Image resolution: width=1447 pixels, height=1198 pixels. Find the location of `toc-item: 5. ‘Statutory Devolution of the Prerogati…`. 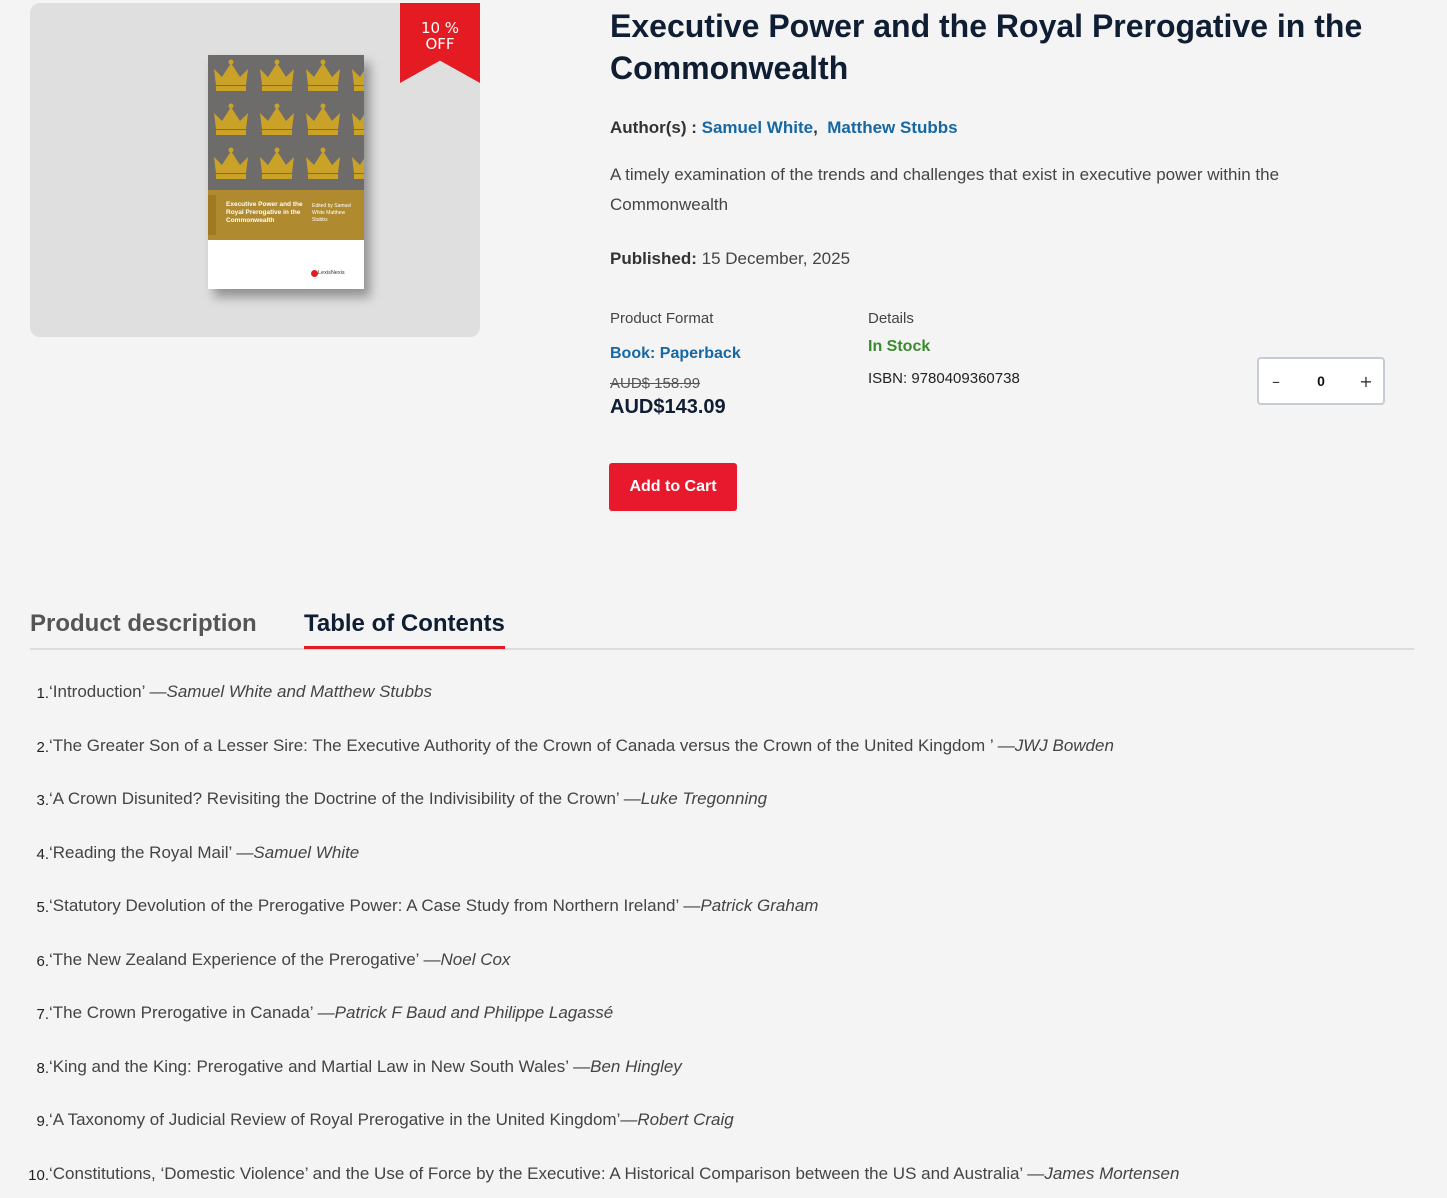

toc-item: 5. ‘Statutory Devolution of the Prerogati… is located at coordinates (722, 923).